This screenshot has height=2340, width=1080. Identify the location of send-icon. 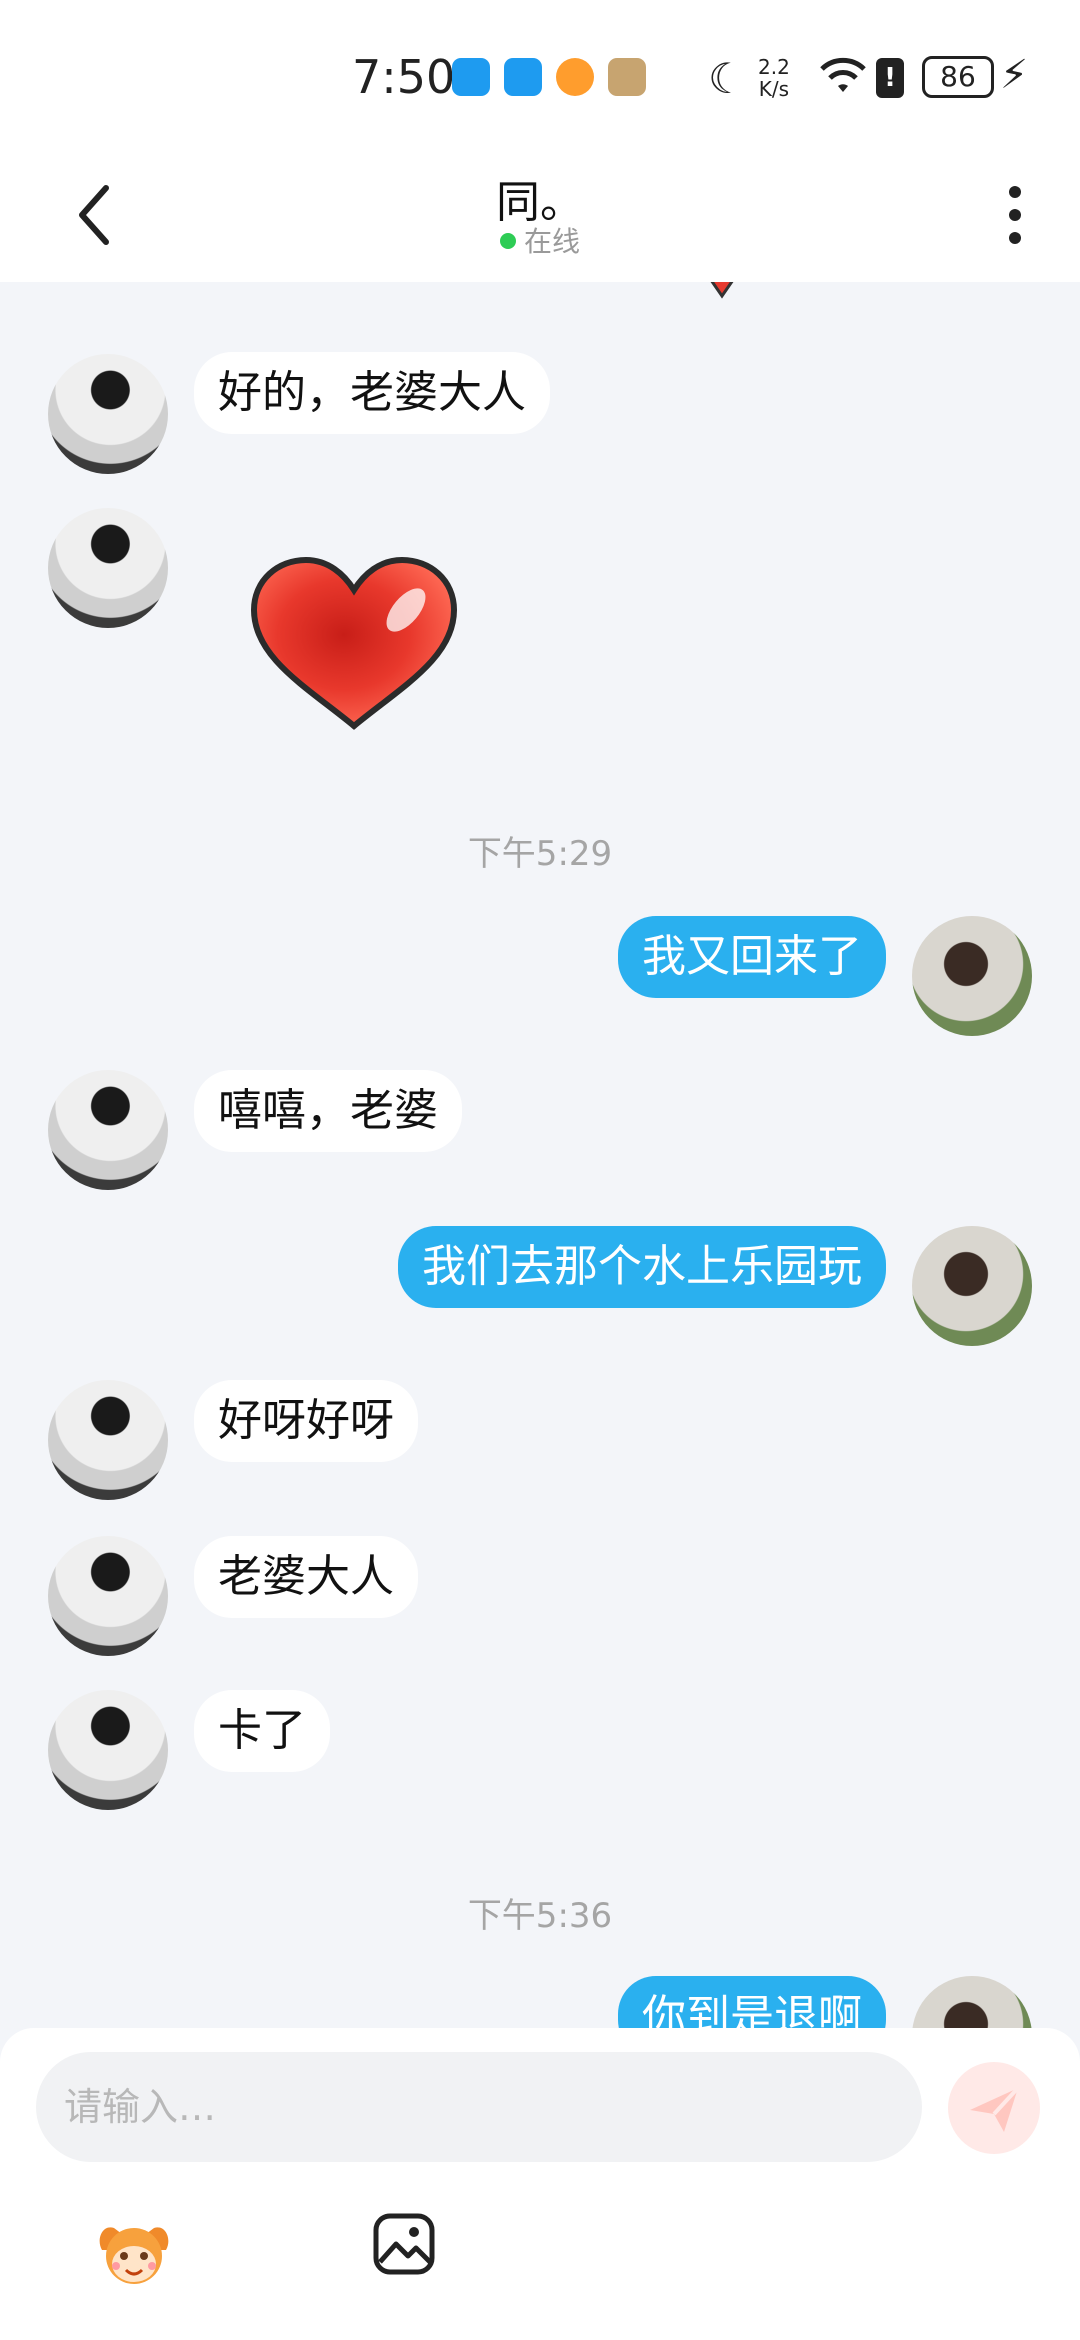
(995, 2109).